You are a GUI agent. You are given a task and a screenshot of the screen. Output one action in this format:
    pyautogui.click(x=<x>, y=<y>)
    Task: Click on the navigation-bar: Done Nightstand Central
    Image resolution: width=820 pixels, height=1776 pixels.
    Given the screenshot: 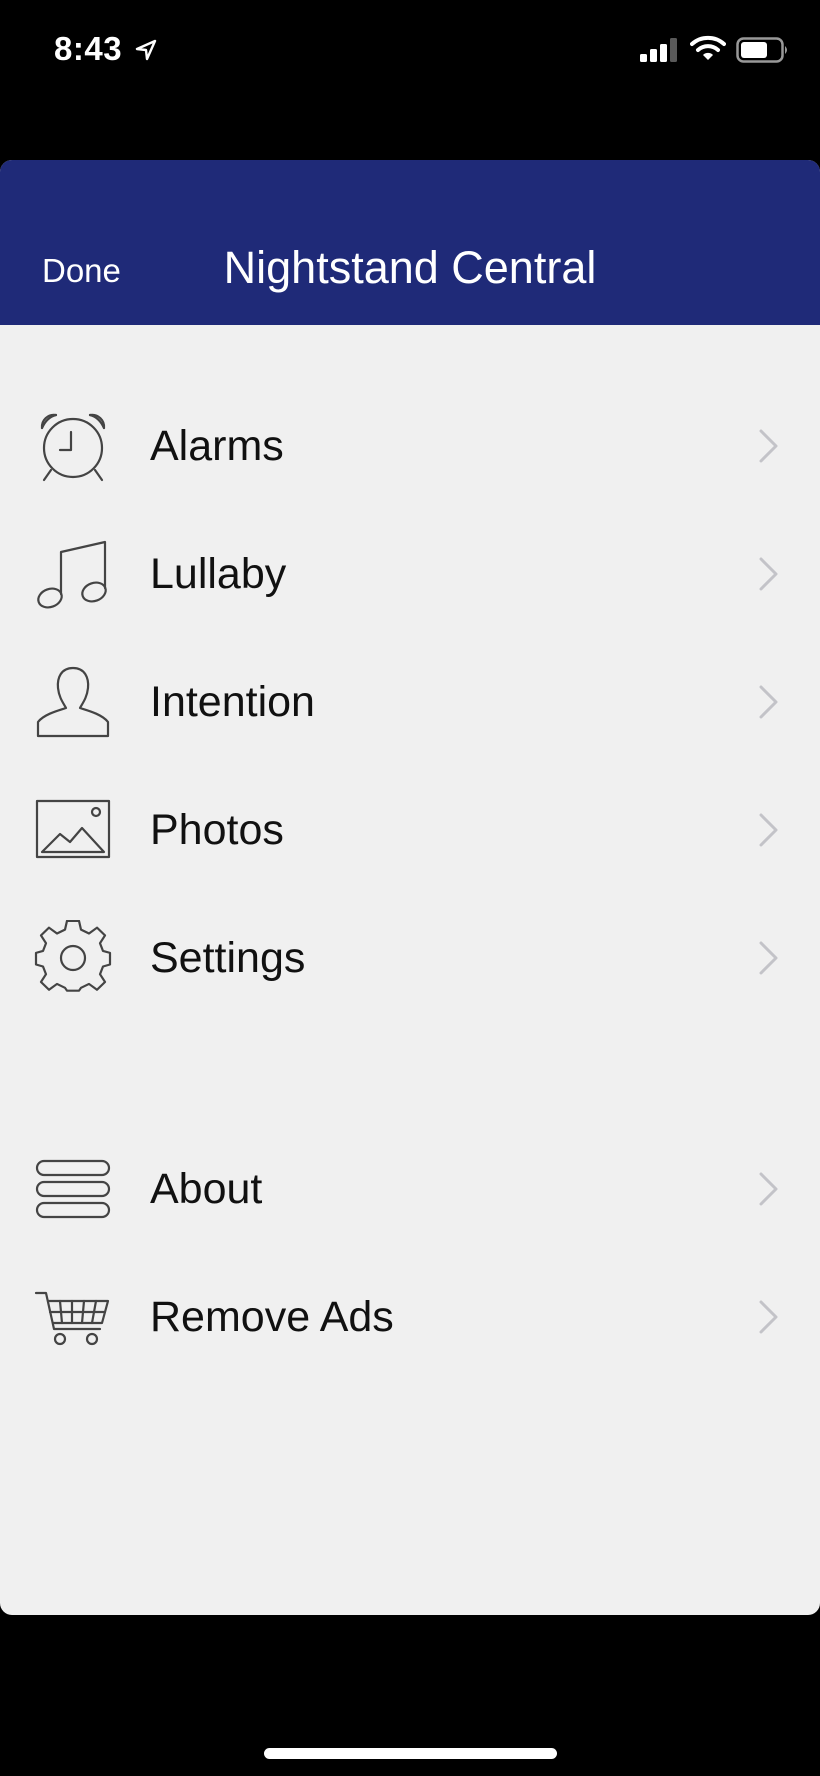 What is the action you would take?
    pyautogui.click(x=410, y=242)
    